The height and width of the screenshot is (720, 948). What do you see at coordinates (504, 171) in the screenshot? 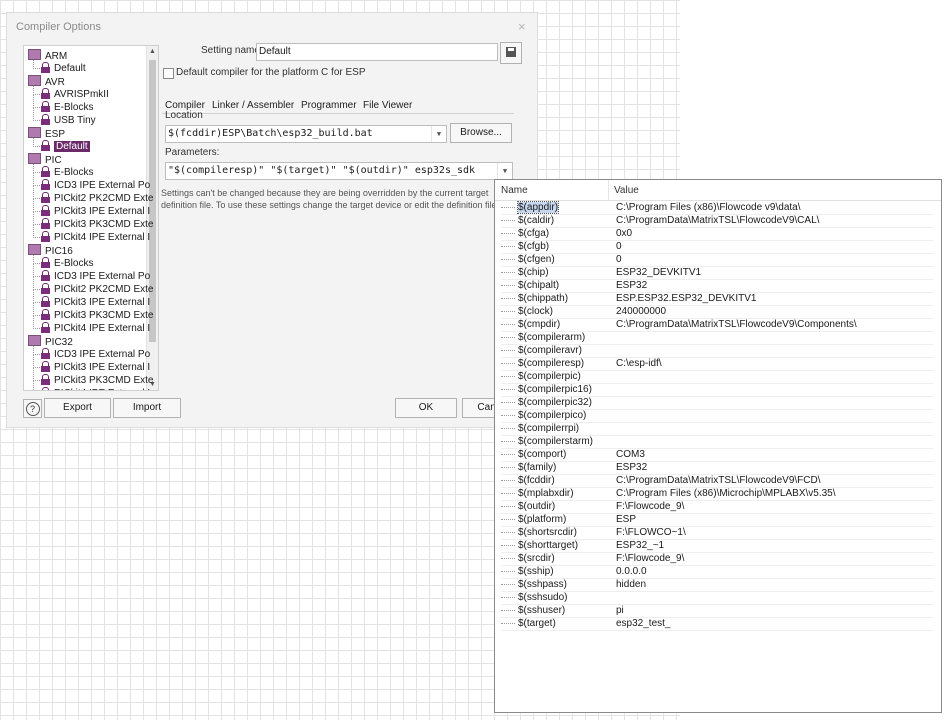
I see `parameters-chevron-down-icon: ▼` at bounding box center [504, 171].